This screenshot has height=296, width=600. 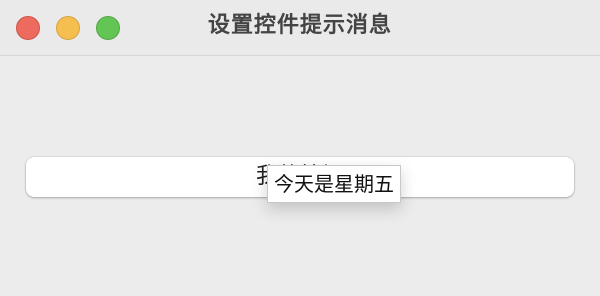 I want to click on window-title: 设置控件提示消息, so click(x=299, y=25).